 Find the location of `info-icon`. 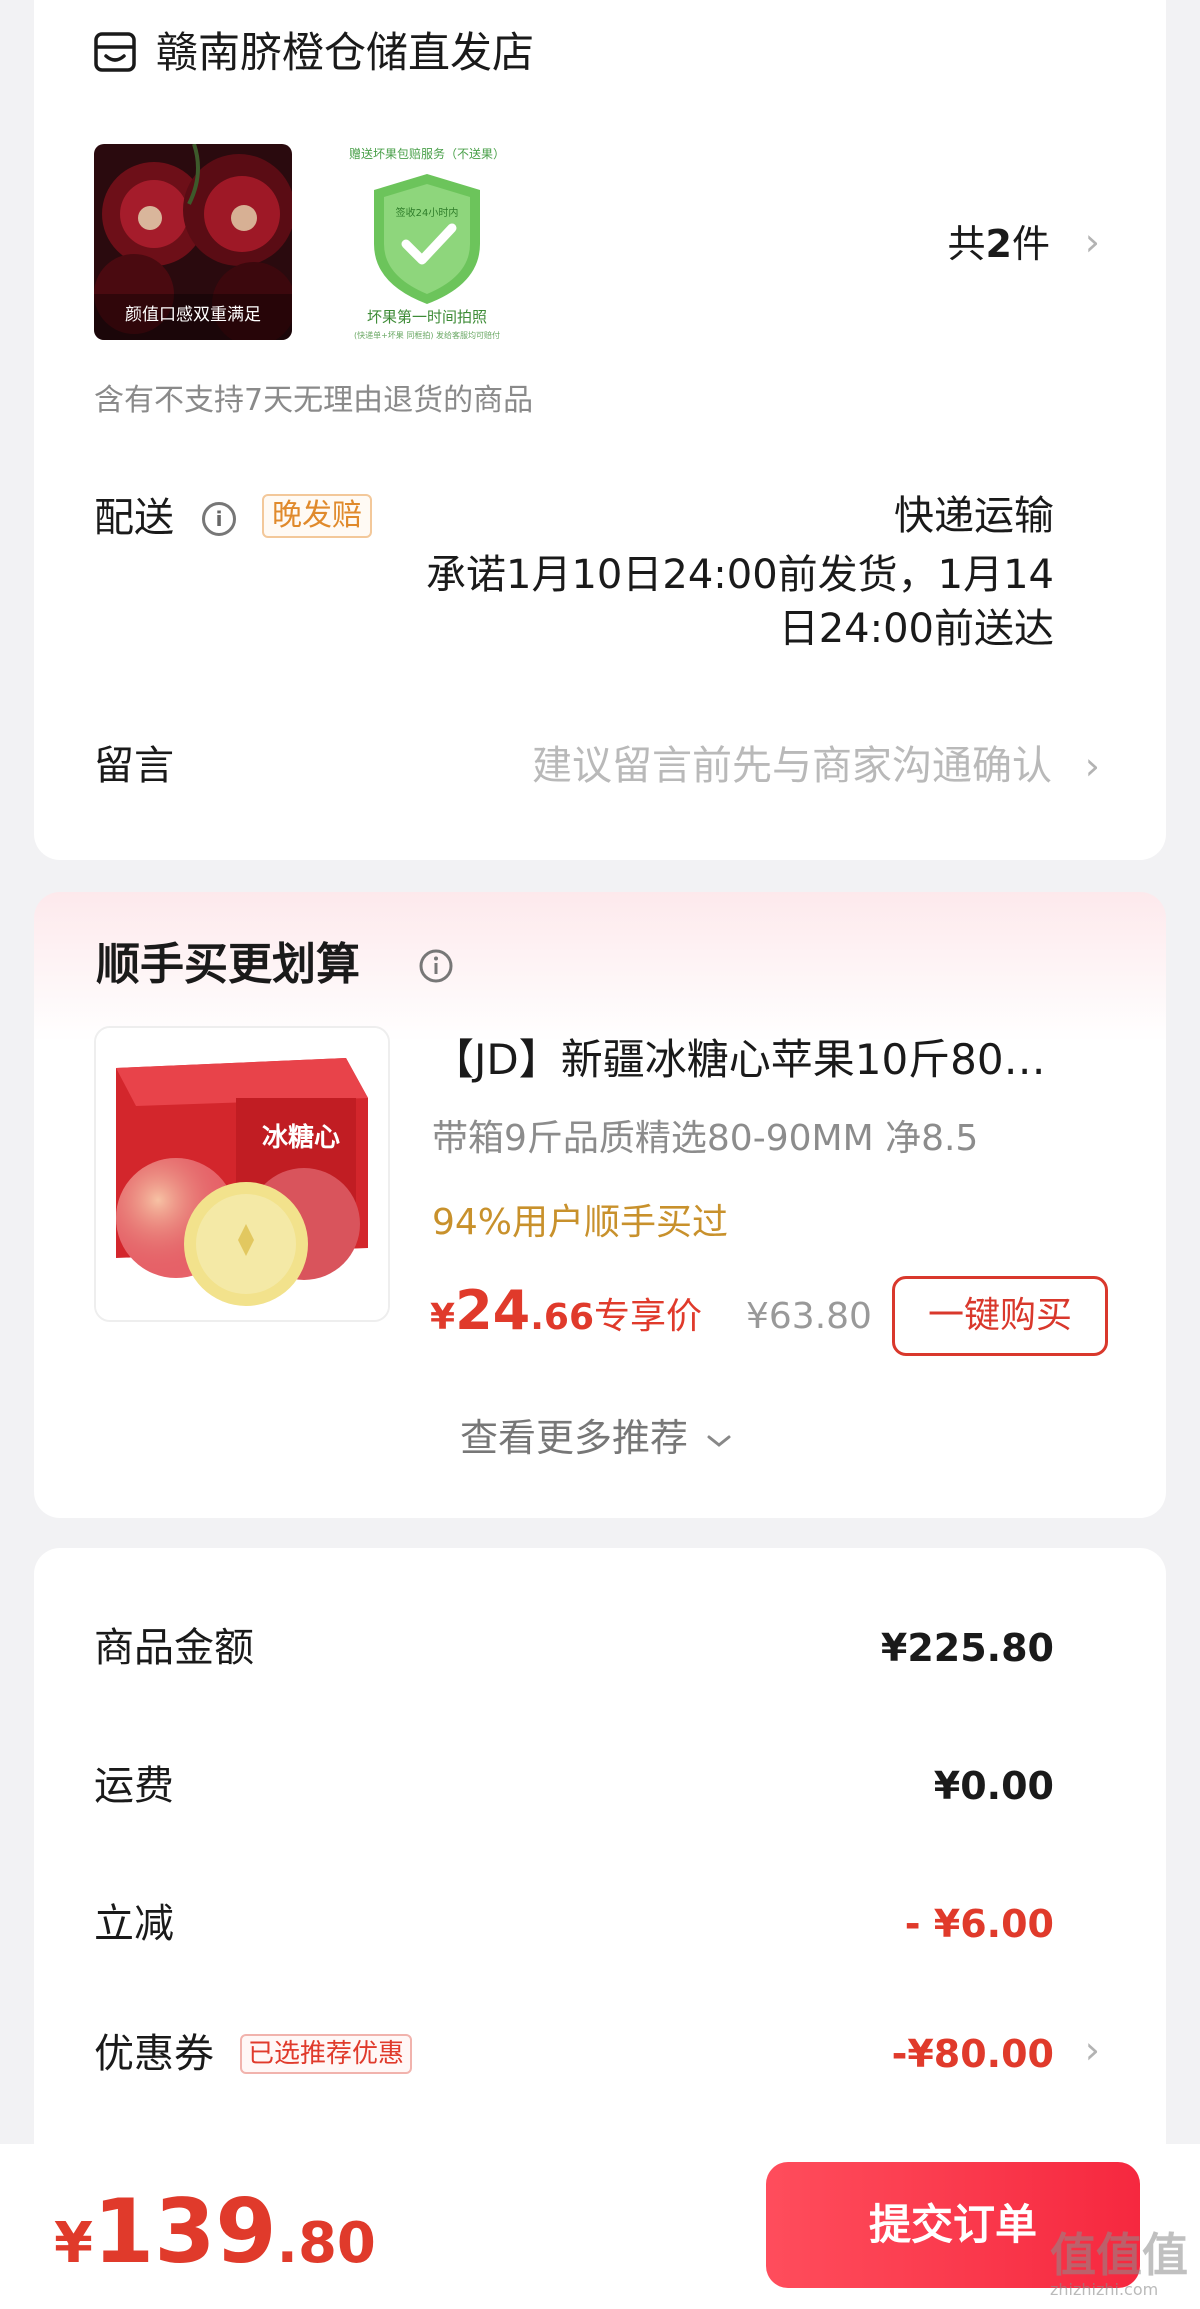

info-icon is located at coordinates (436, 966).